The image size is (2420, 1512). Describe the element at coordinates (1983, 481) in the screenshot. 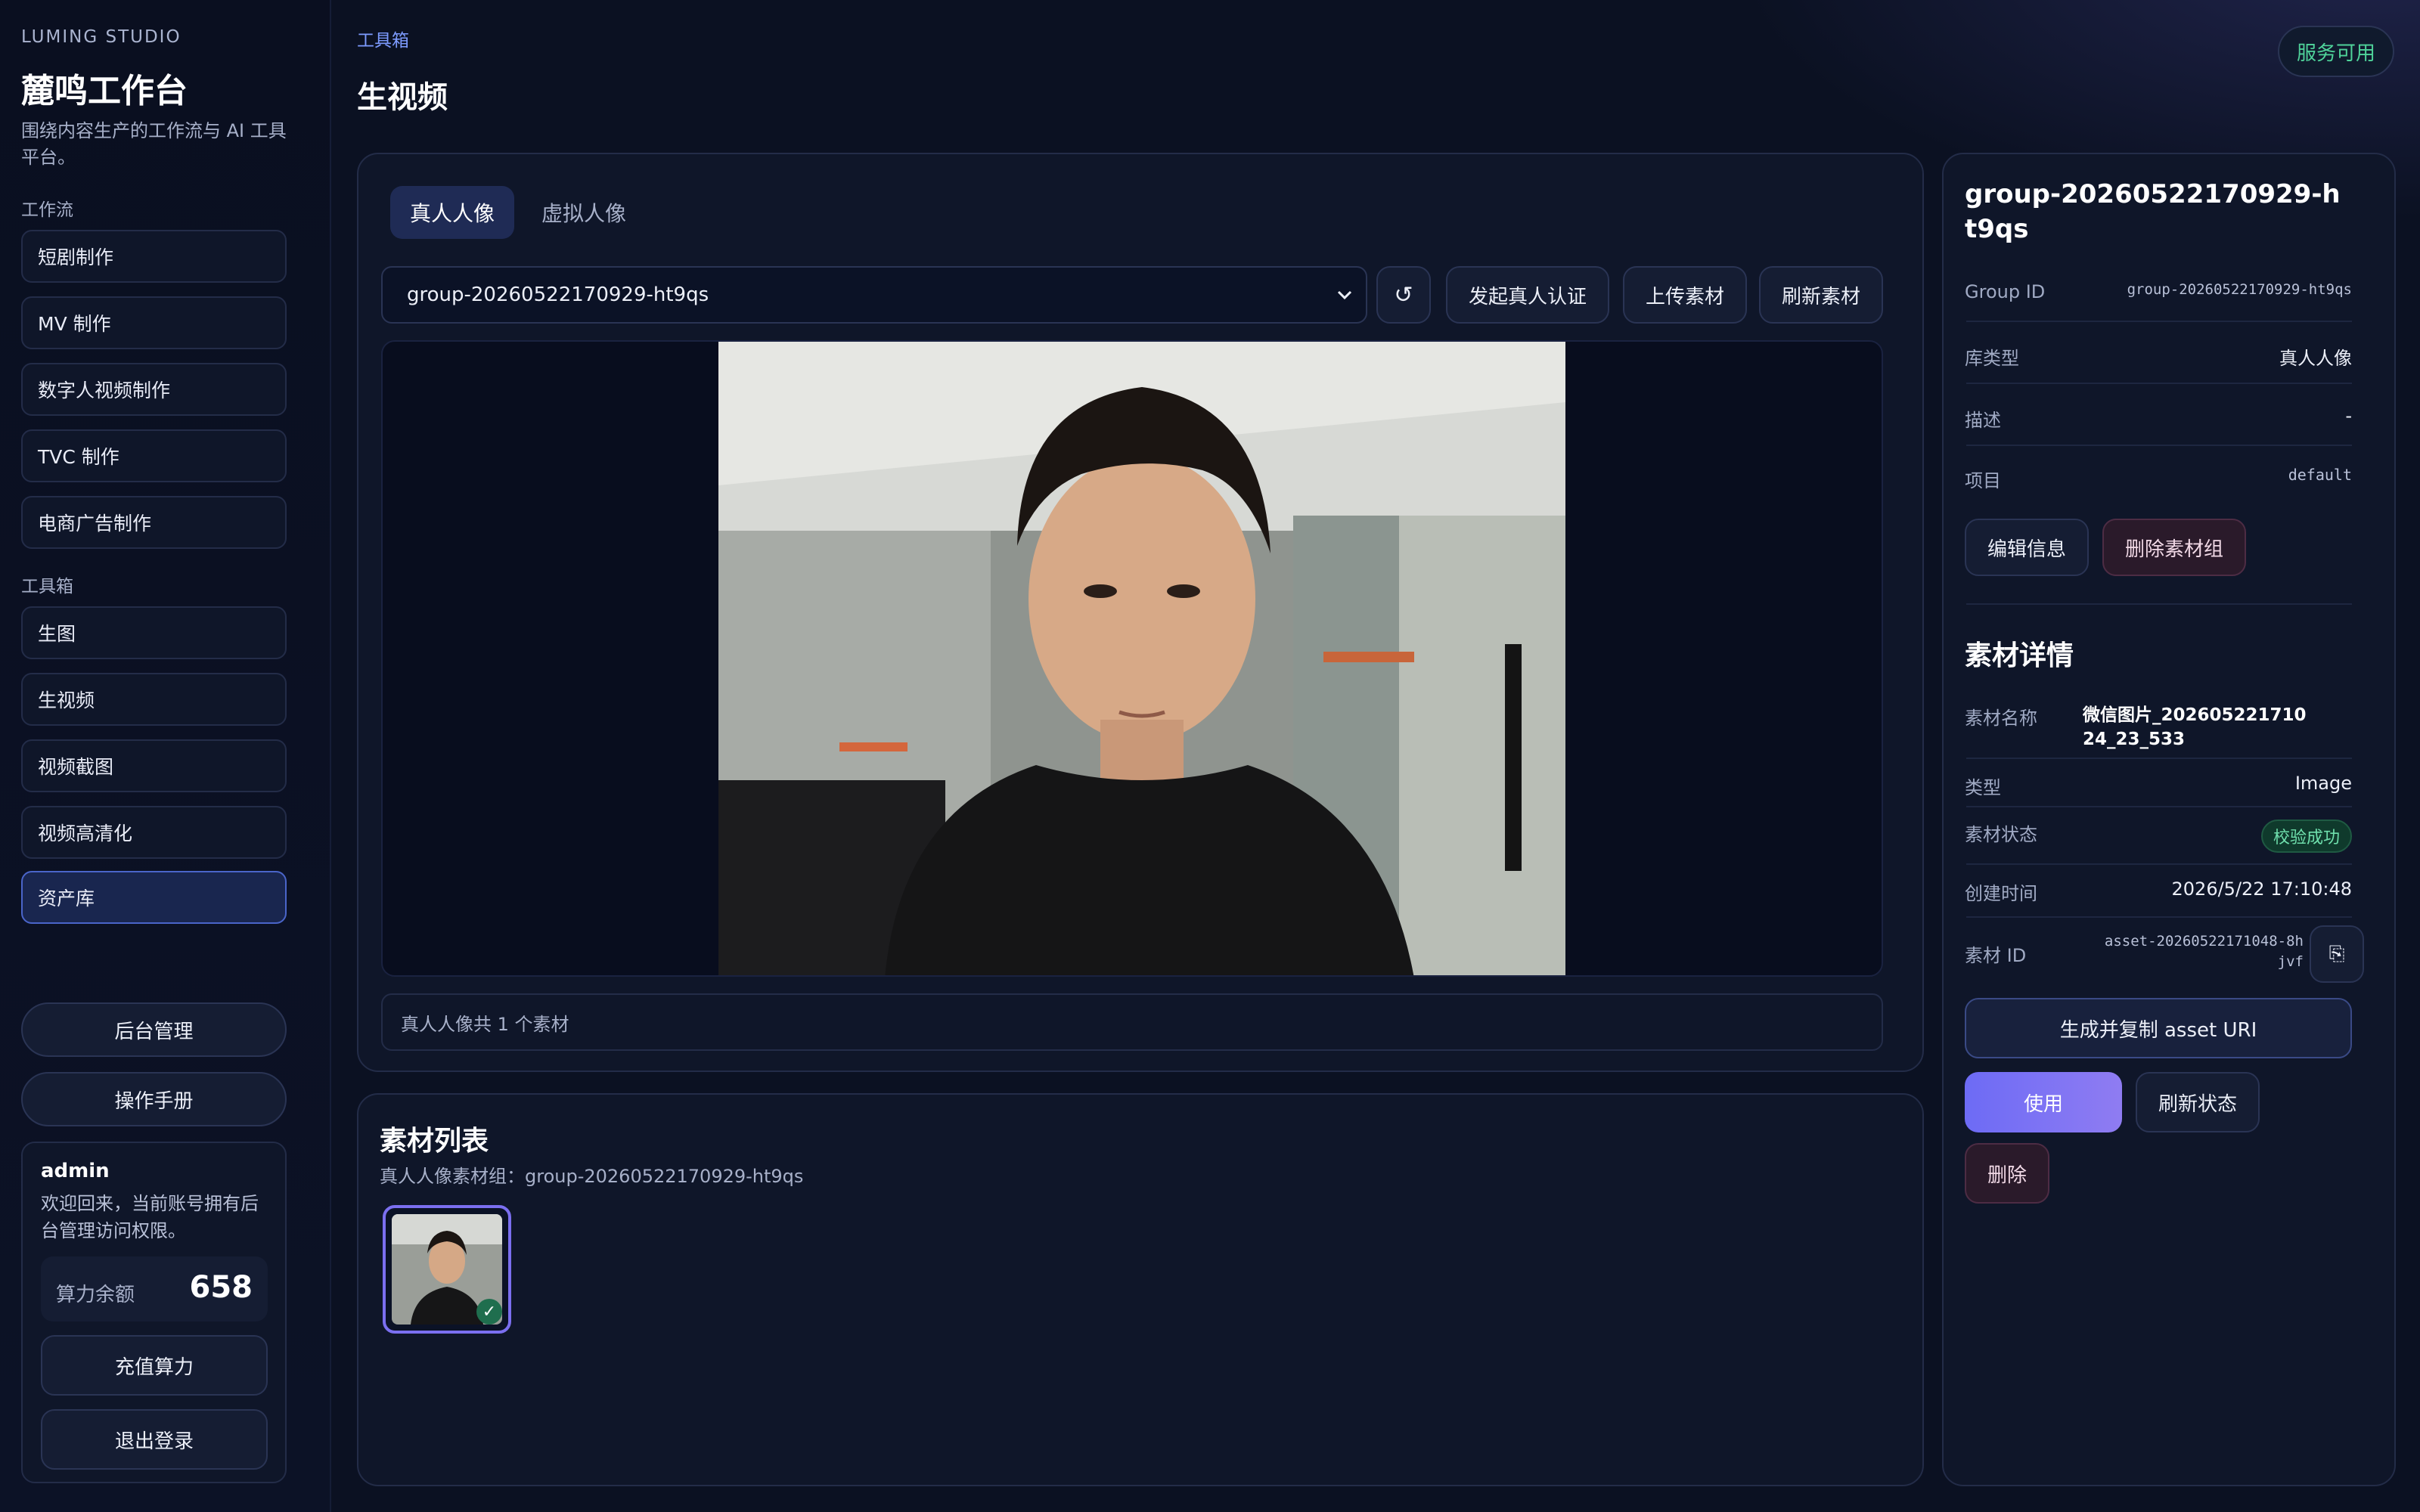

I see `project-label: 项目` at that location.